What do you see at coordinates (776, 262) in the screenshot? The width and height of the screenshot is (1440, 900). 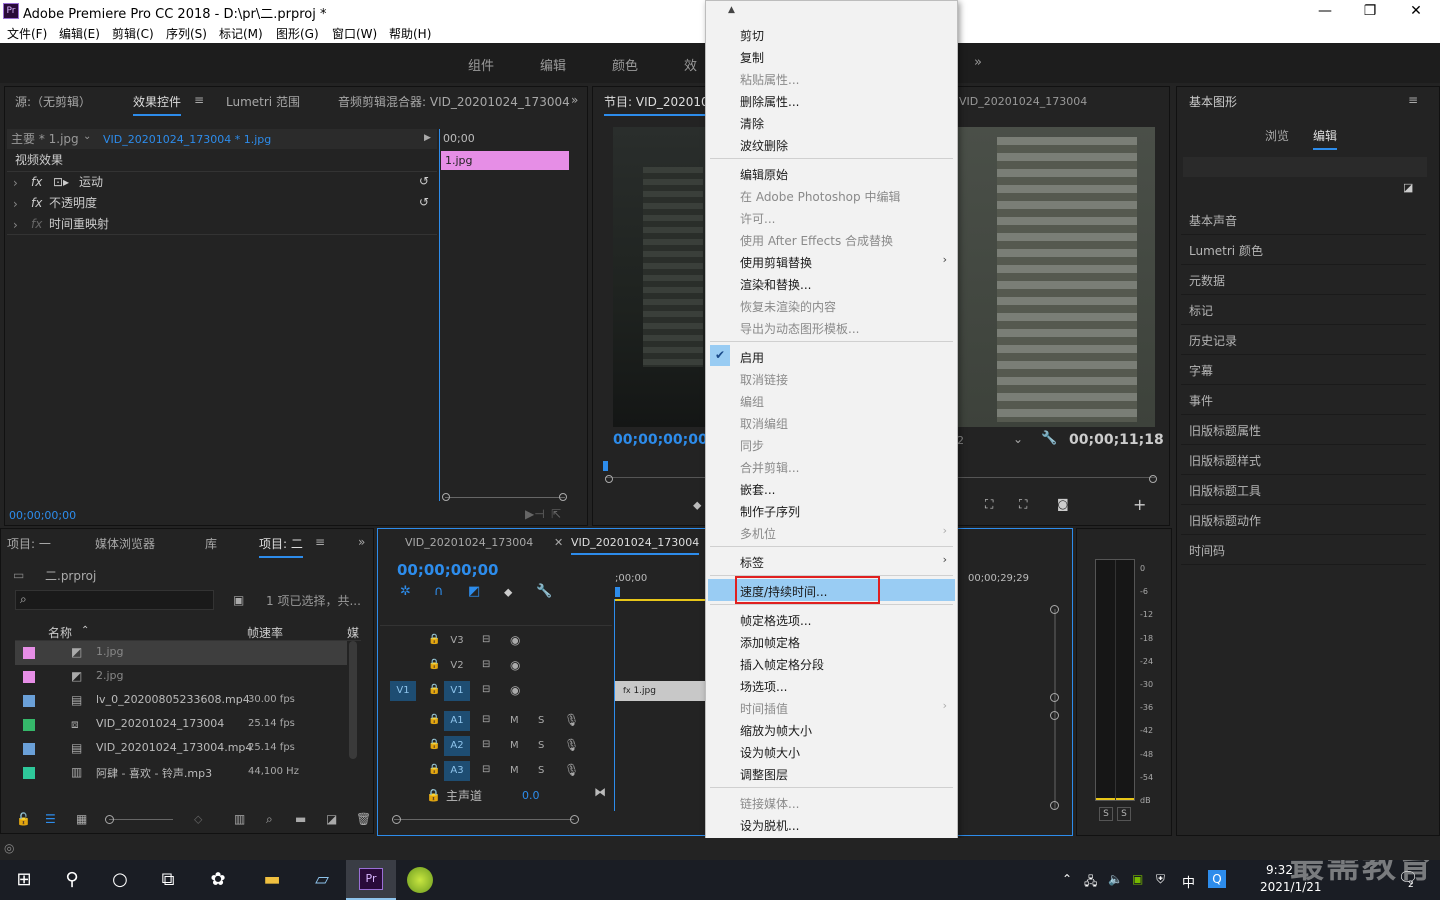 I see `menu-item: 使用剪辑替换` at bounding box center [776, 262].